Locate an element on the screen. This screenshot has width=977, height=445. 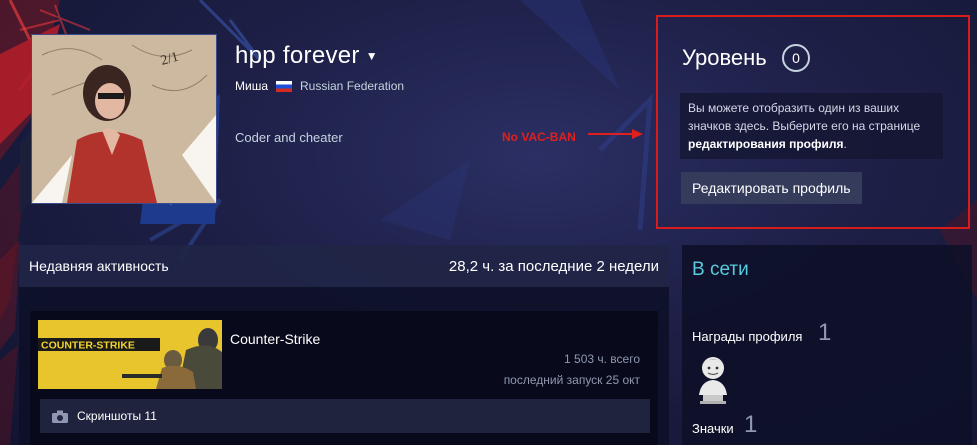
chevron-down-icon: ▼ is located at coordinates (372, 56).